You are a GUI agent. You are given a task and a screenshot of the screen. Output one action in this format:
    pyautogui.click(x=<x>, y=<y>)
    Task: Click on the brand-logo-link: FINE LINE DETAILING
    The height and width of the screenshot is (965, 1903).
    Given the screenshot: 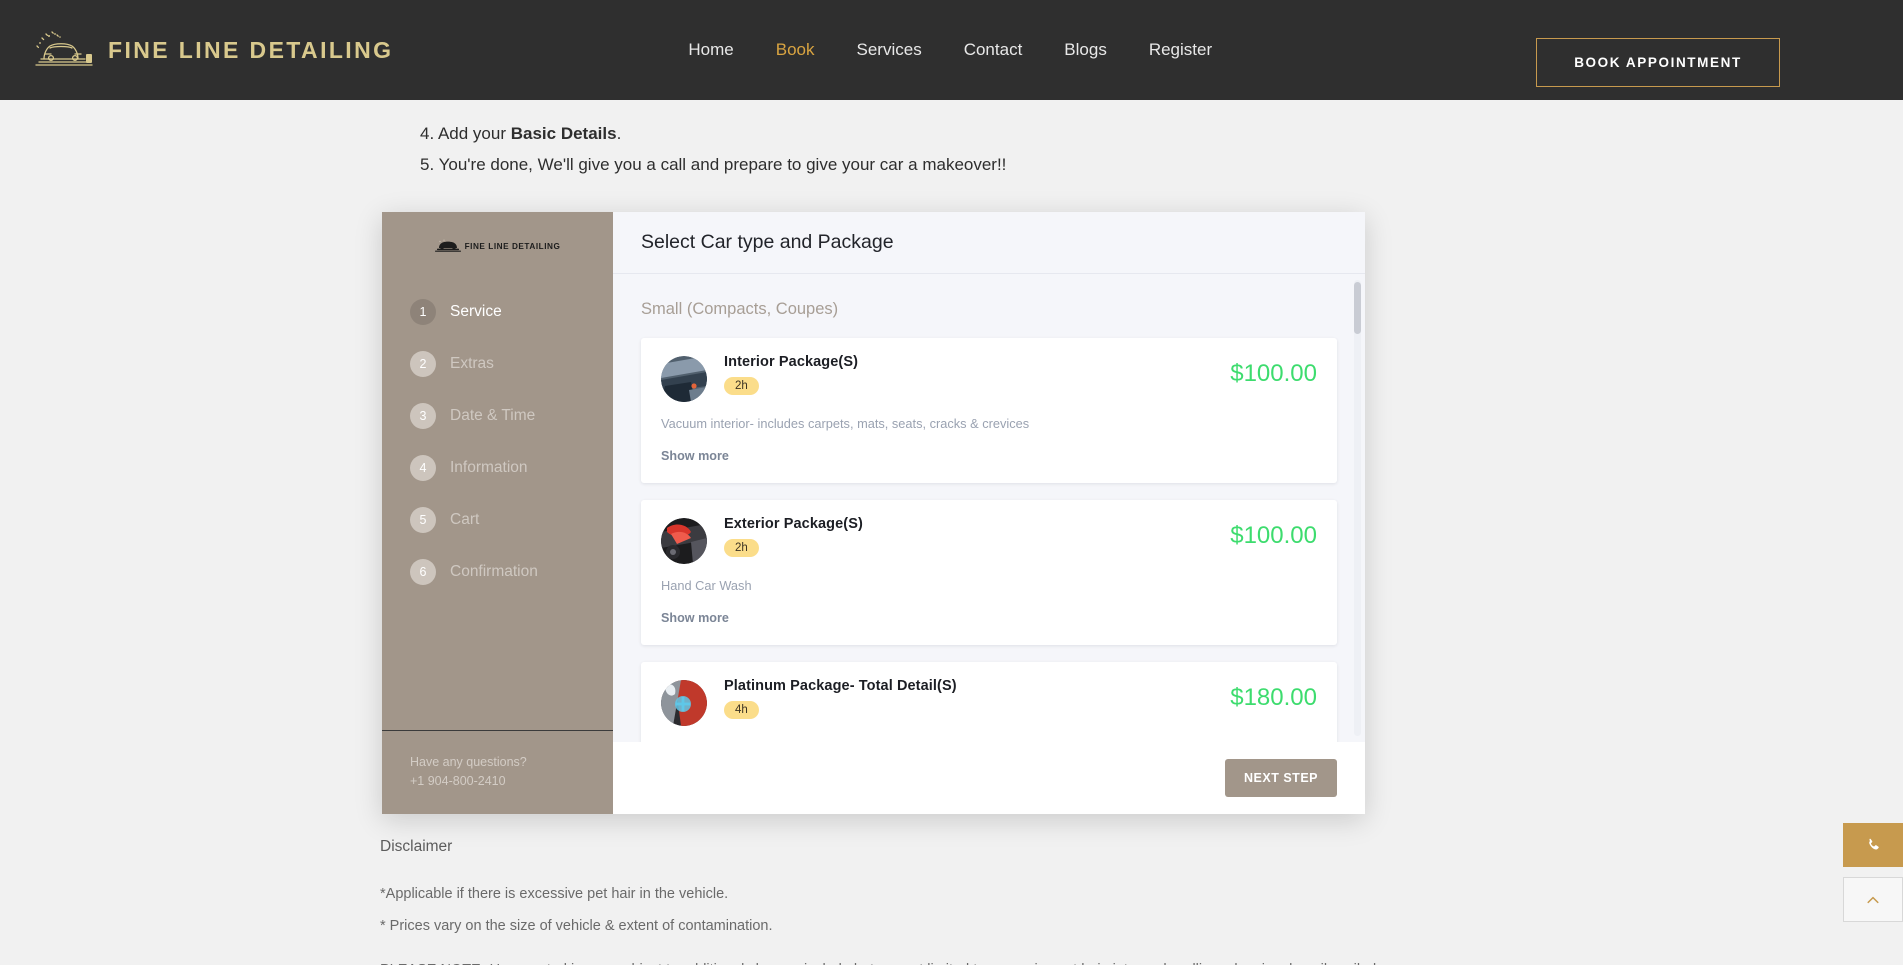 What is the action you would take?
    pyautogui.click(x=210, y=50)
    